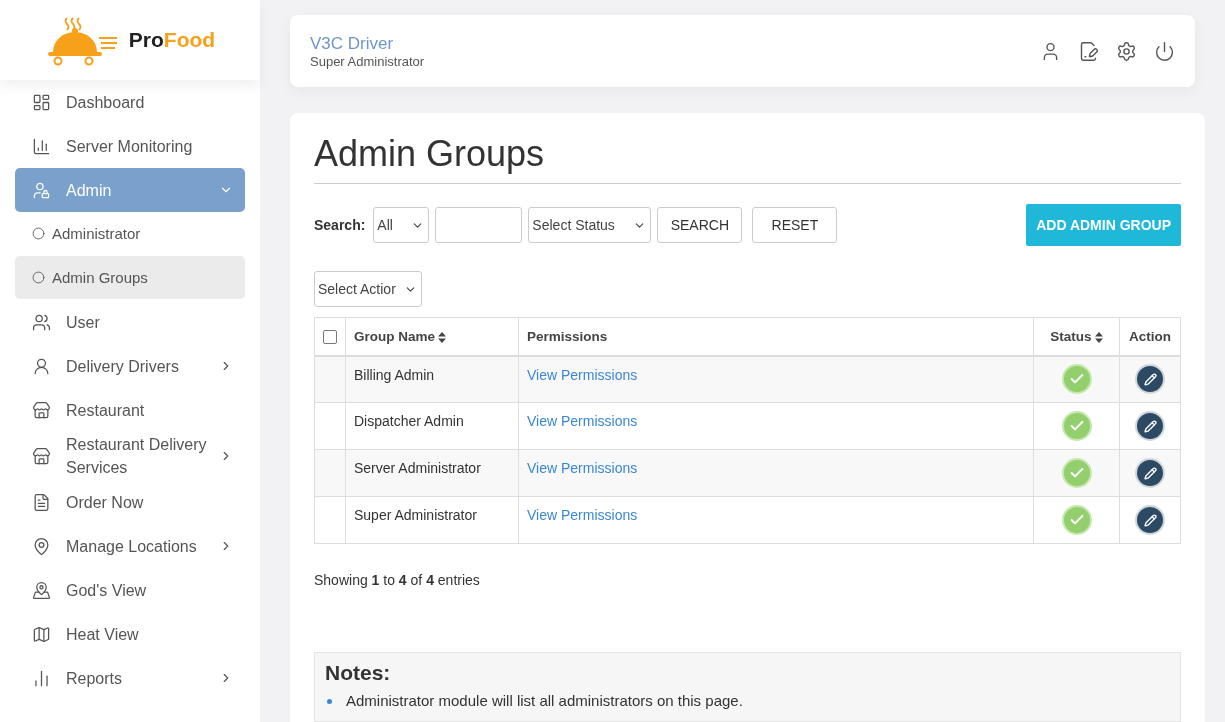 This screenshot has width=1225, height=722. Describe the element at coordinates (340, 225) in the screenshot. I see `search-label: Search:` at that location.